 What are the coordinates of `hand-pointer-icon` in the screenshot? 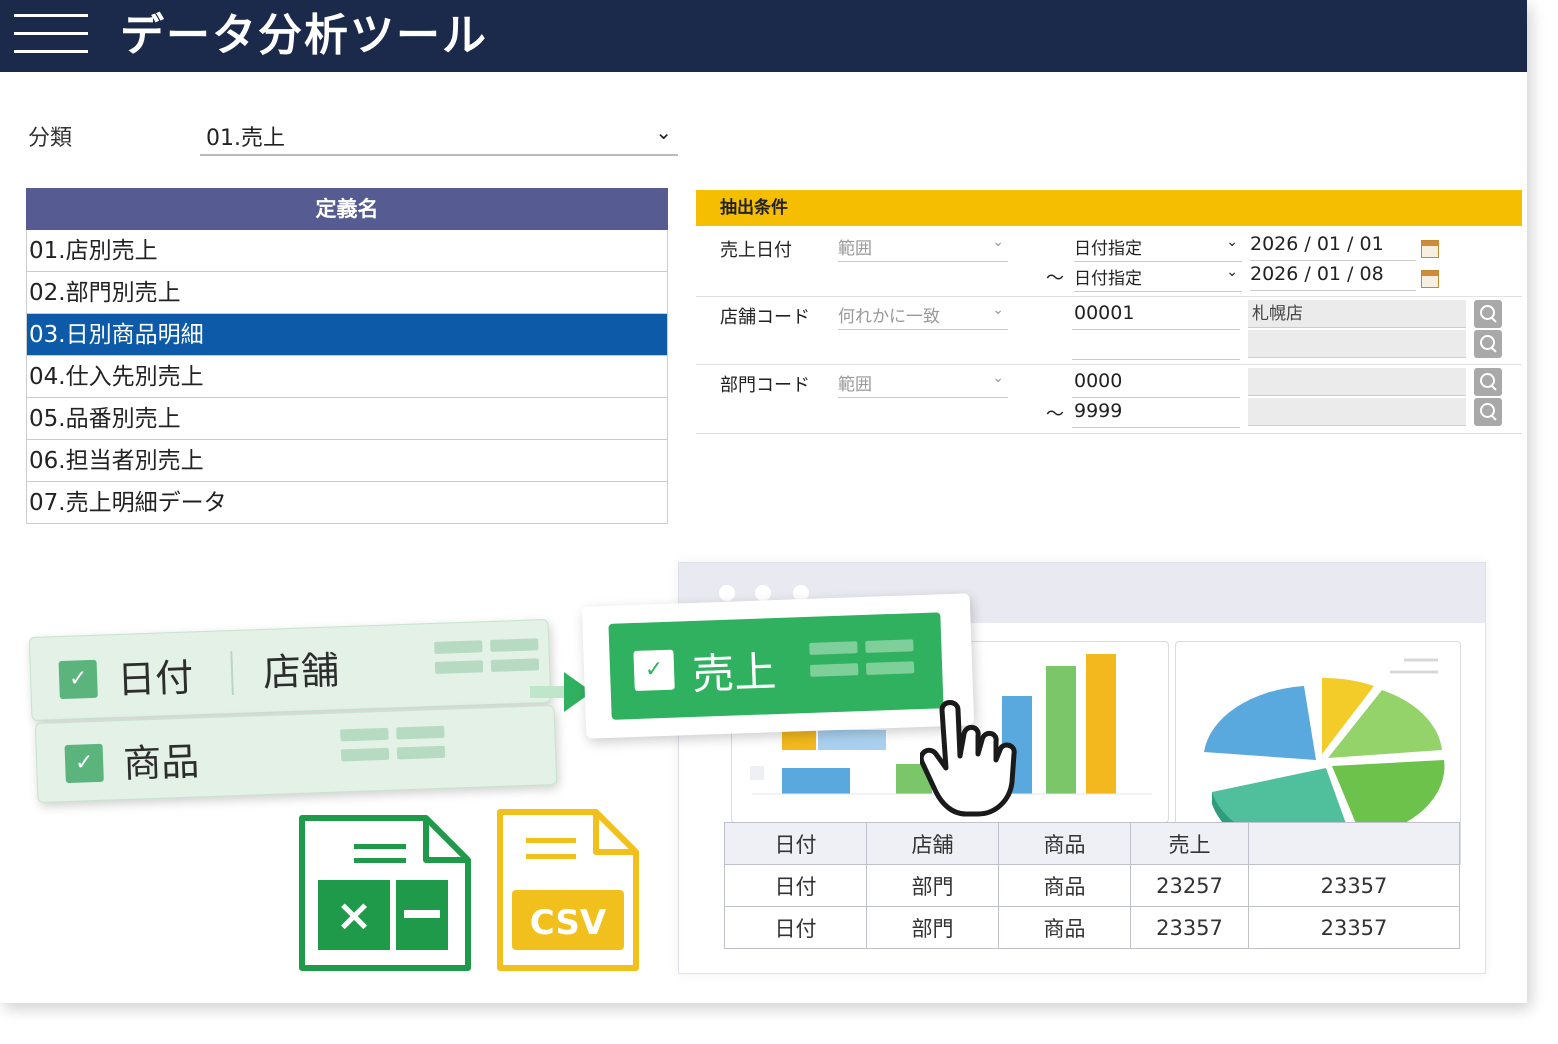 It's located at (968, 758).